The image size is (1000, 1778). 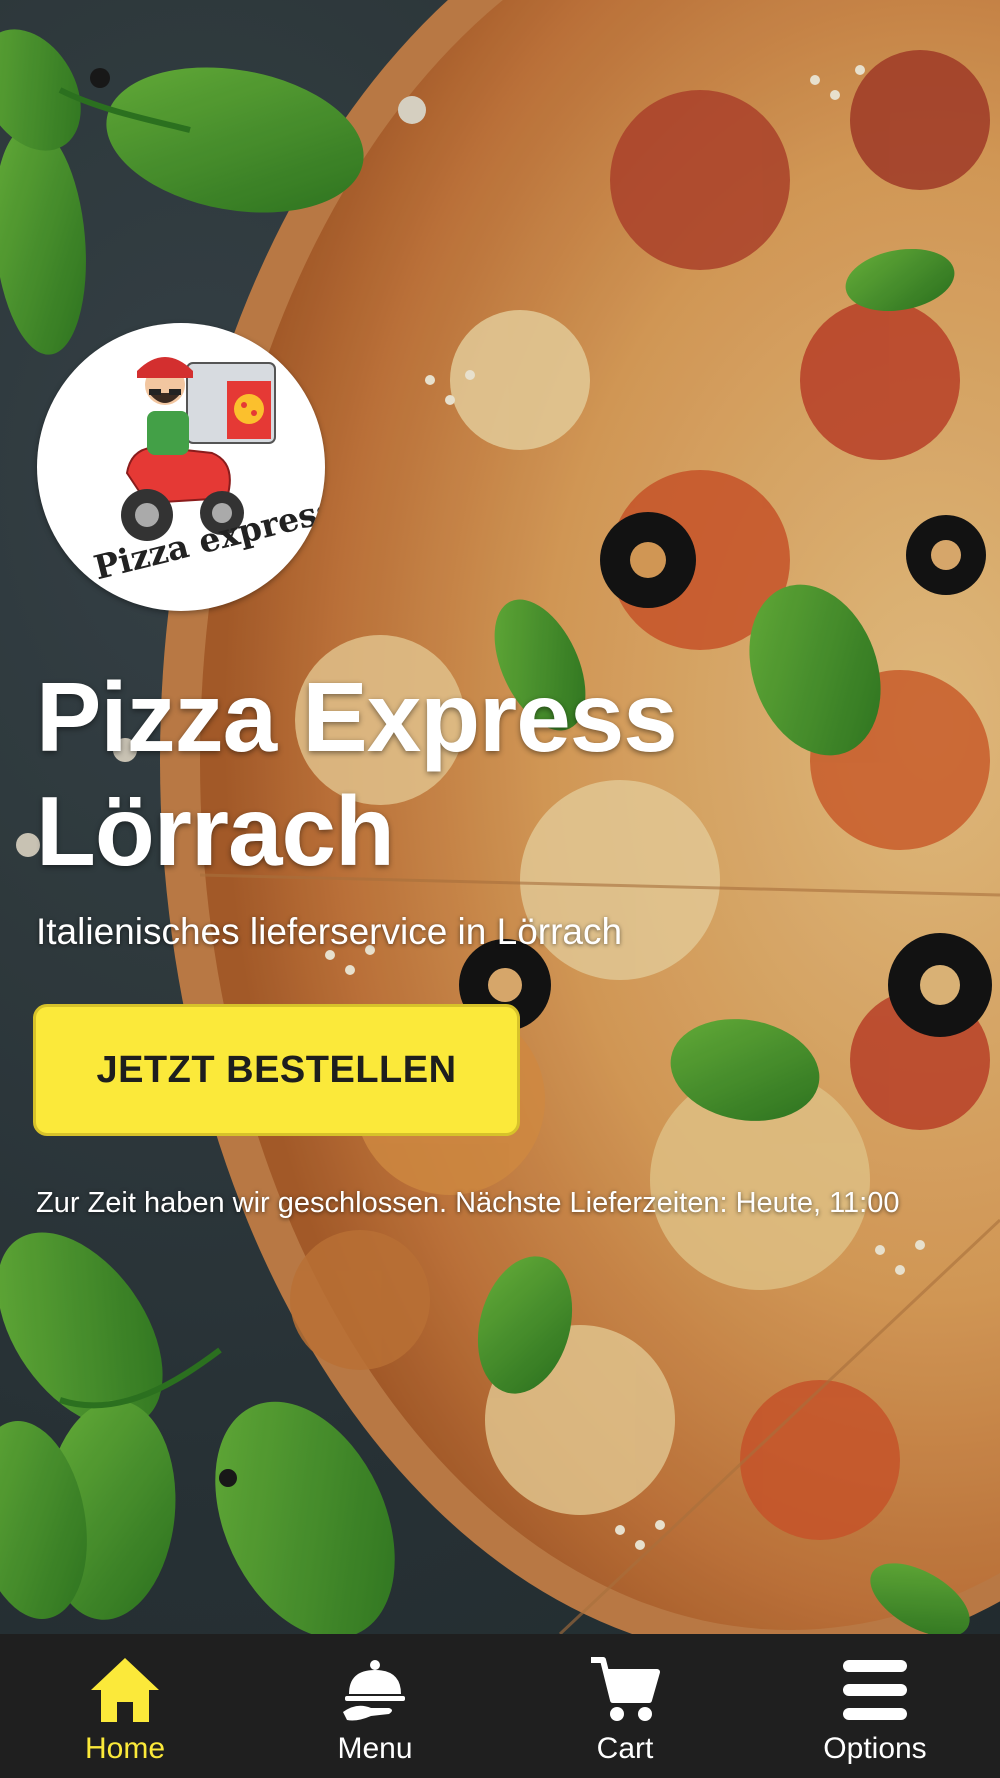 I want to click on cart-icon, so click(x=625, y=1689).